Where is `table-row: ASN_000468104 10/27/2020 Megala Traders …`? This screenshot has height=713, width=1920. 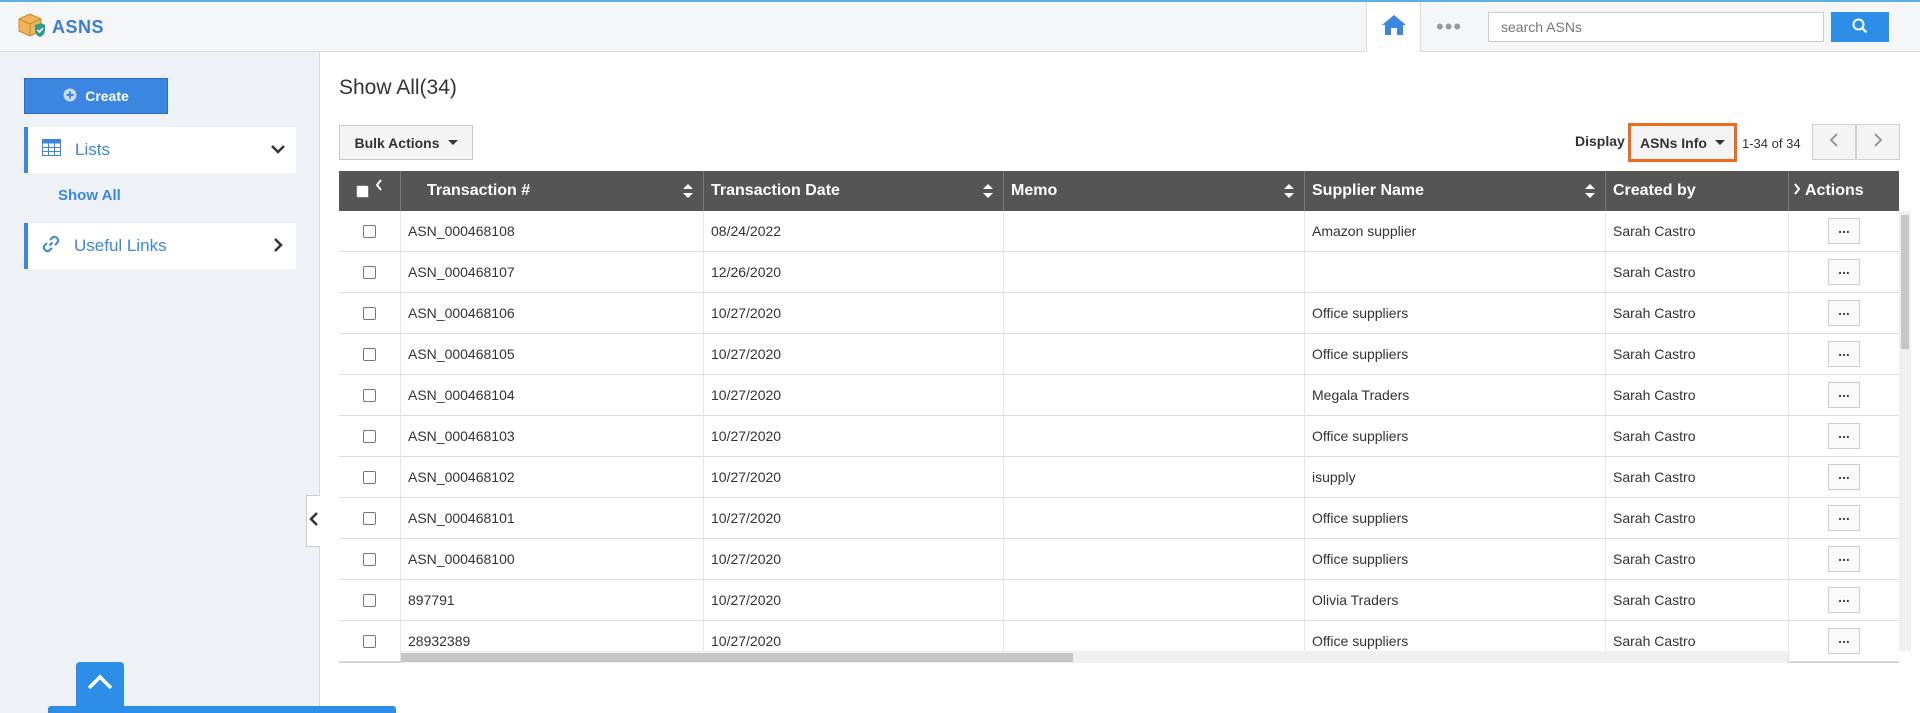 table-row: ASN_000468104 10/27/2020 Megala Traders … is located at coordinates (1119, 395).